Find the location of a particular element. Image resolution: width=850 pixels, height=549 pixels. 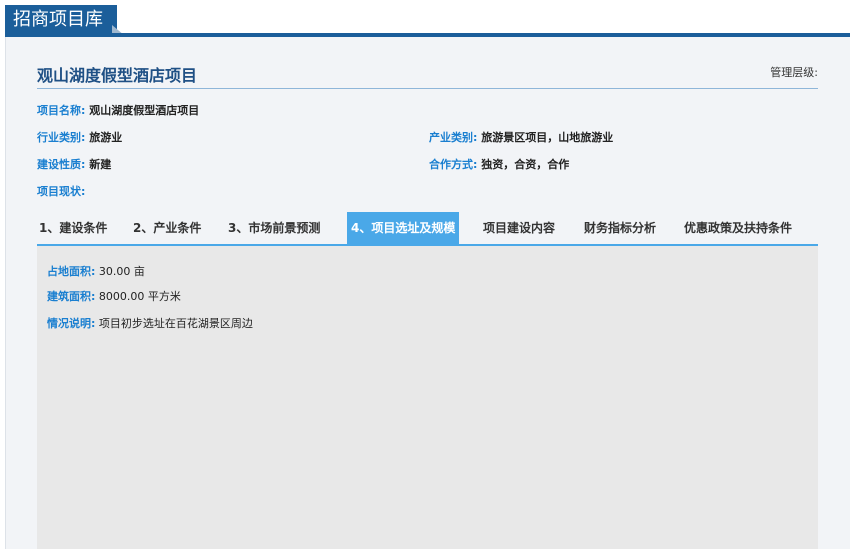

module-title: 招商项目库 is located at coordinates (61, 20).